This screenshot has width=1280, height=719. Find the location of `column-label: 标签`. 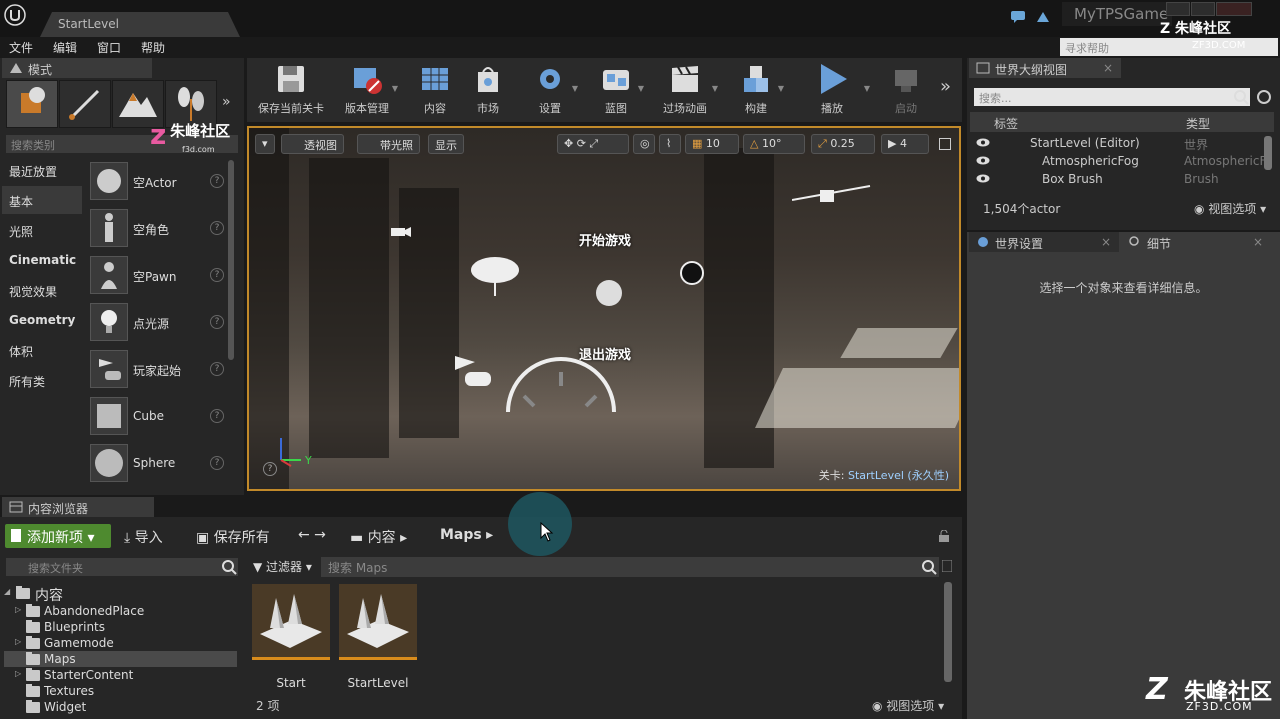

column-label: 标签 is located at coordinates (1006, 123).